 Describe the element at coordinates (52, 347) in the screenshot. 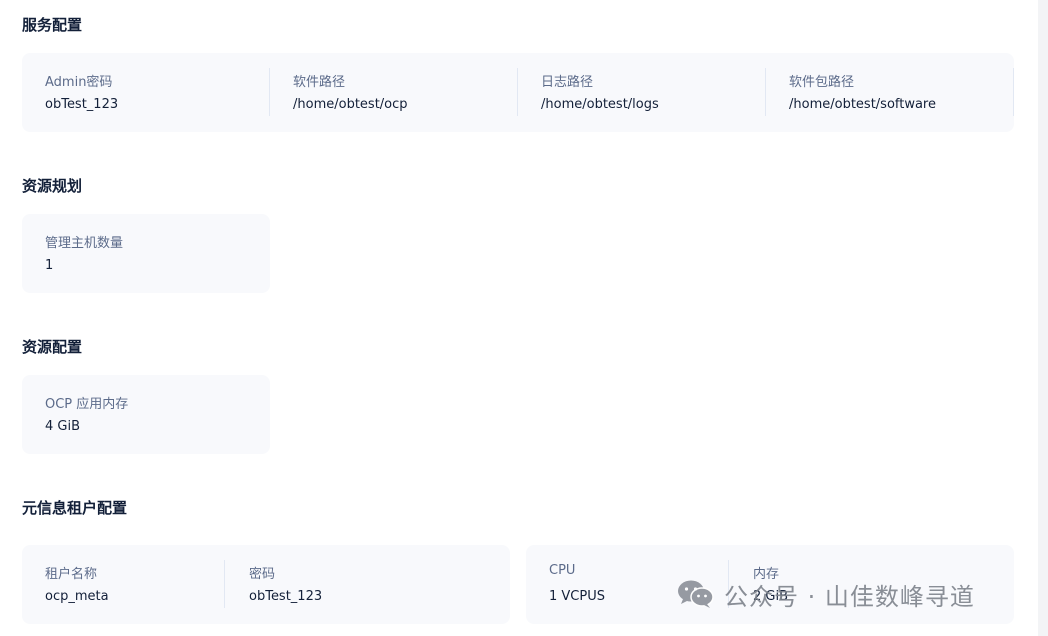

I see `resource-config-title: 资源配置` at that location.